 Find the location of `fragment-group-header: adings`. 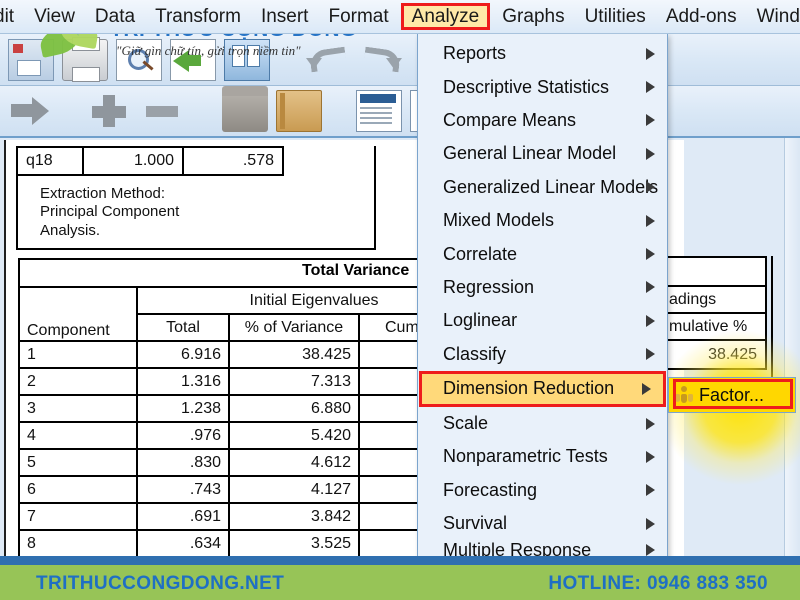

fragment-group-header: adings is located at coordinates (715, 300).